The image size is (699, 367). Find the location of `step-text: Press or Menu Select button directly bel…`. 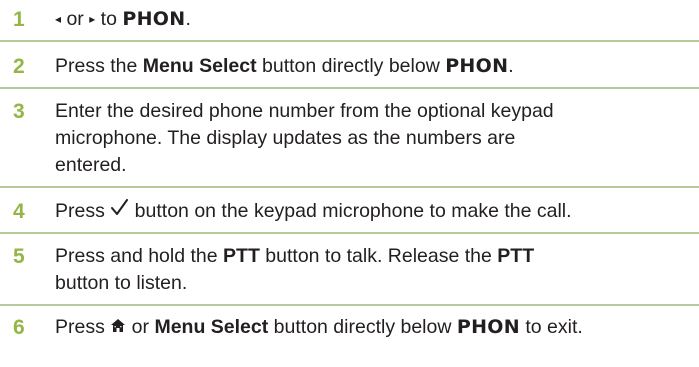

step-text: Press or Menu Select button directly bel… is located at coordinates (319, 327).